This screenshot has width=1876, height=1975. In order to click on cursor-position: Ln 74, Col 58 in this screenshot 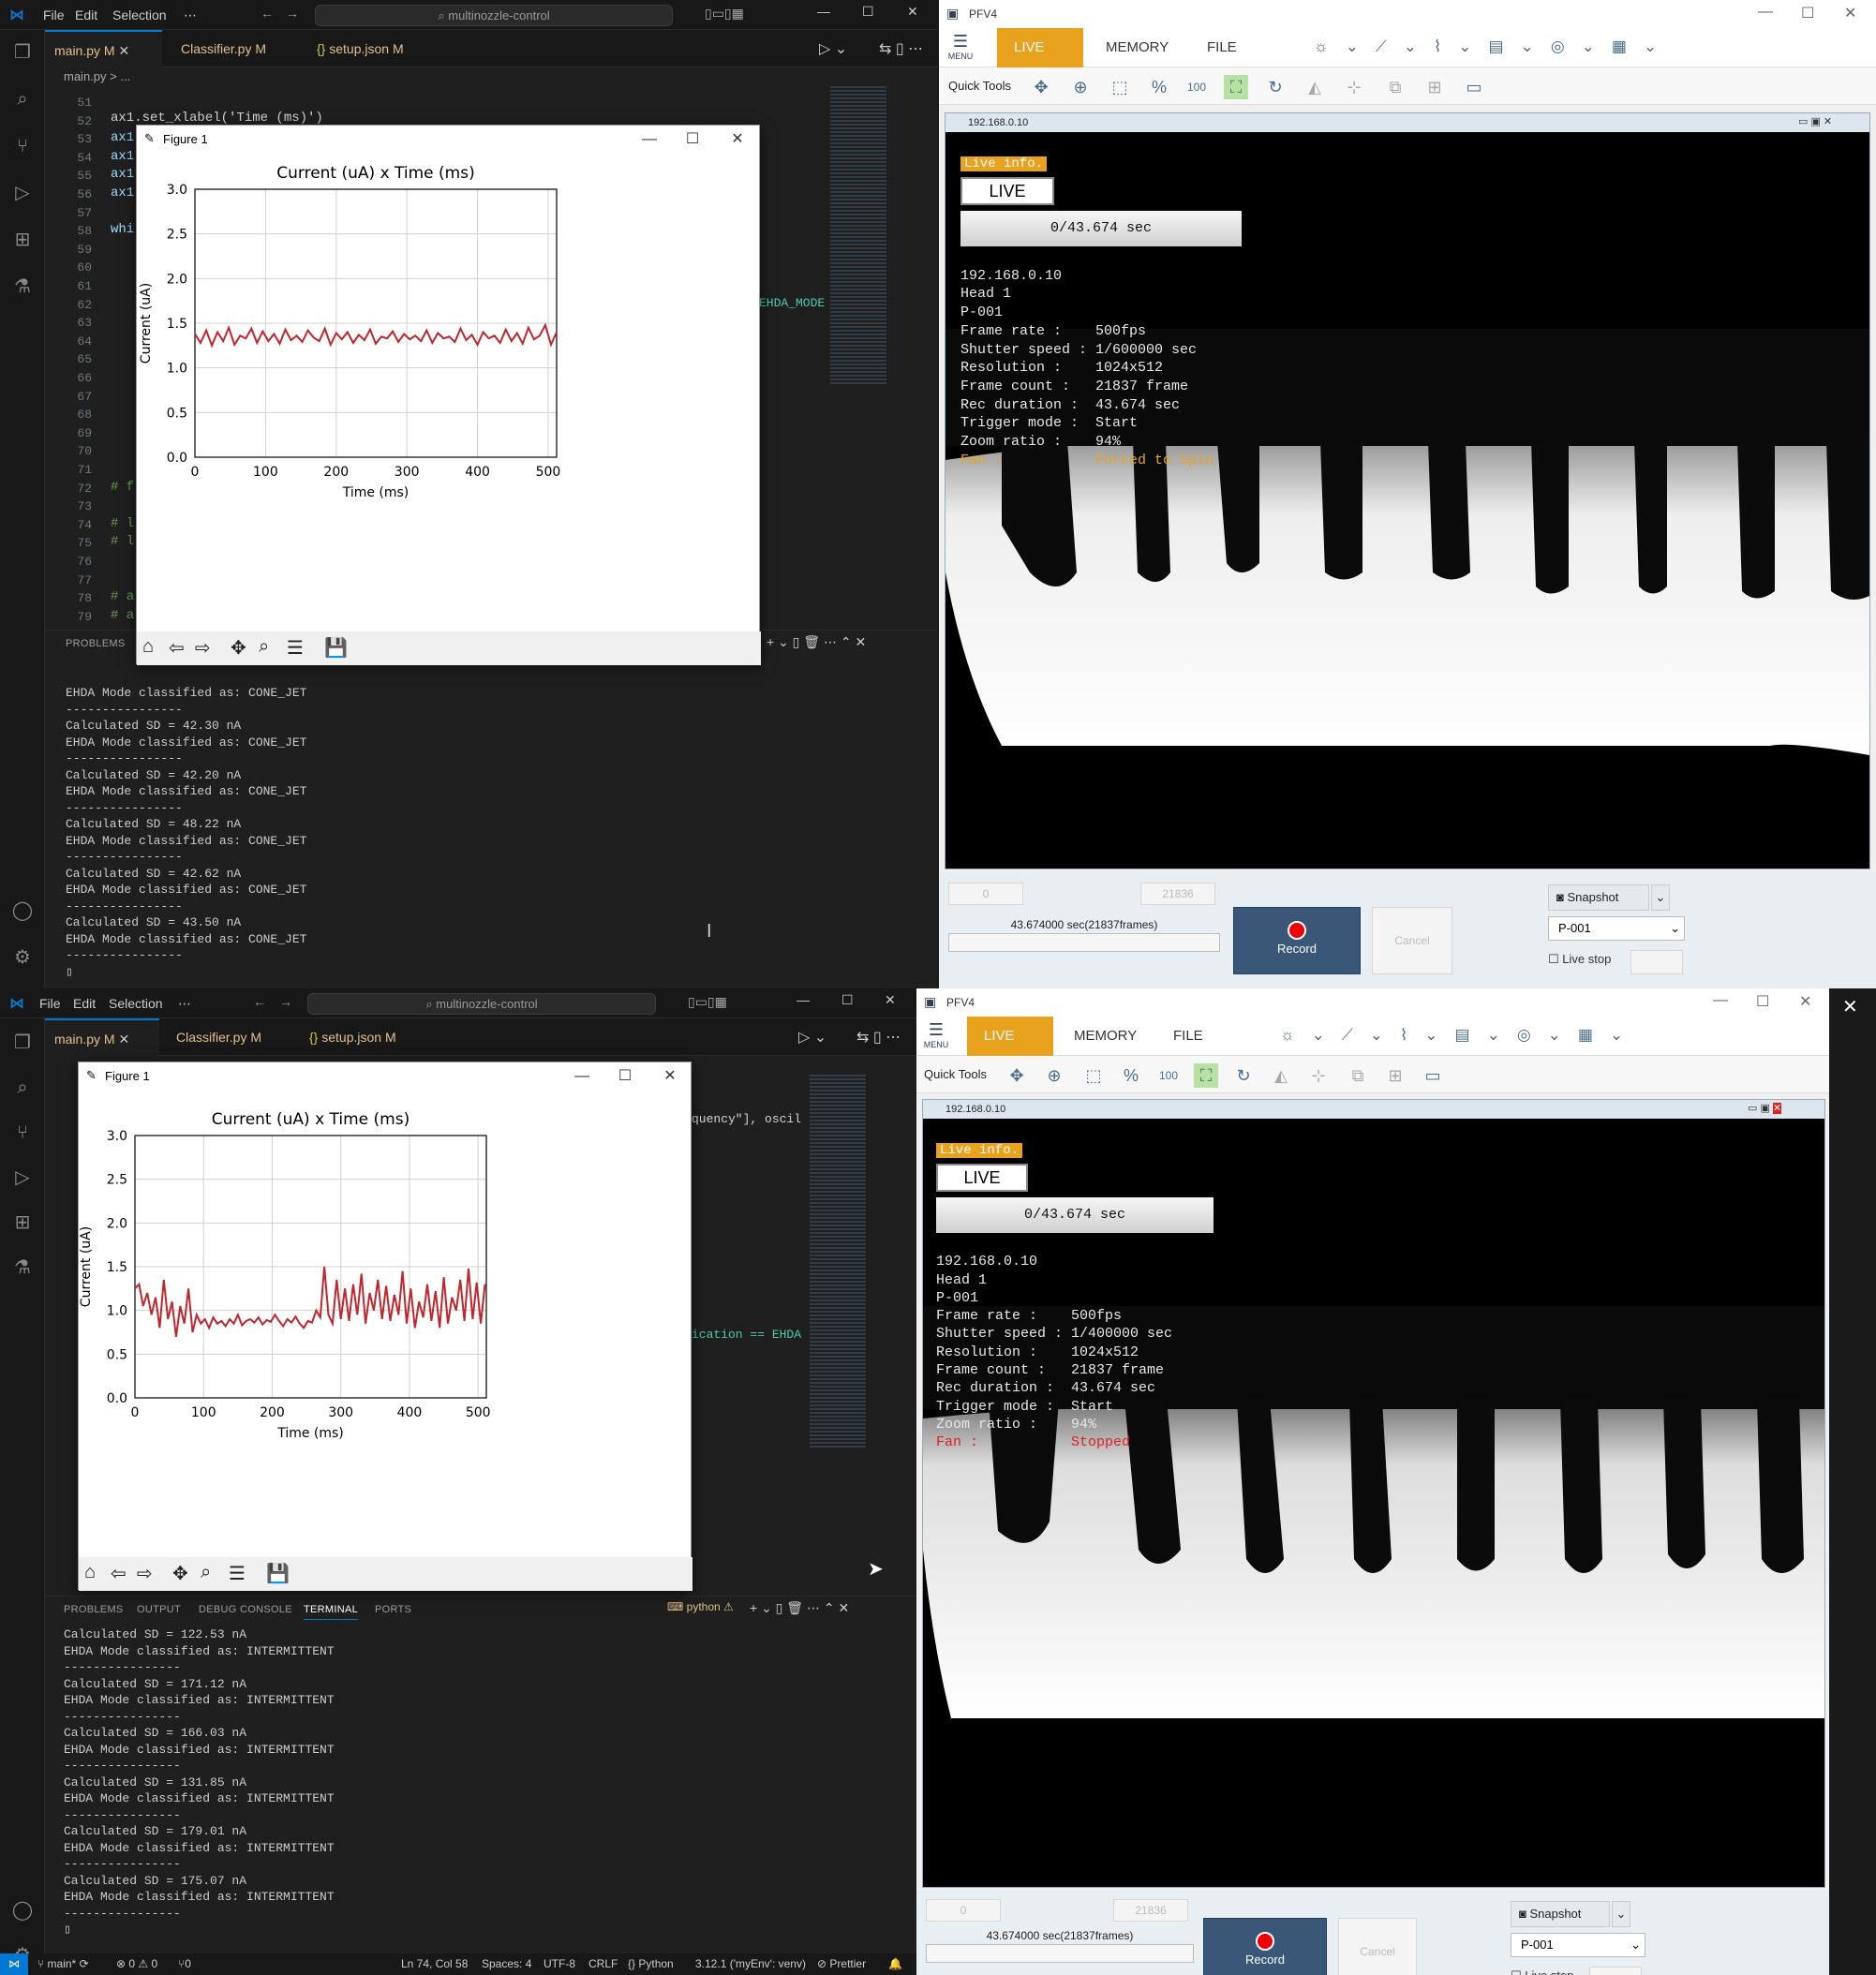, I will do `click(435, 1963)`.